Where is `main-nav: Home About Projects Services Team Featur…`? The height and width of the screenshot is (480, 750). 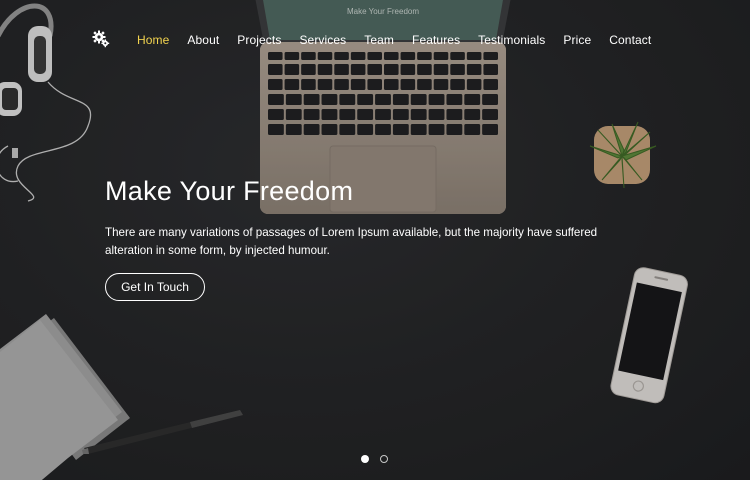
main-nav: Home About Projects Services Team Featur… is located at coordinates (394, 40).